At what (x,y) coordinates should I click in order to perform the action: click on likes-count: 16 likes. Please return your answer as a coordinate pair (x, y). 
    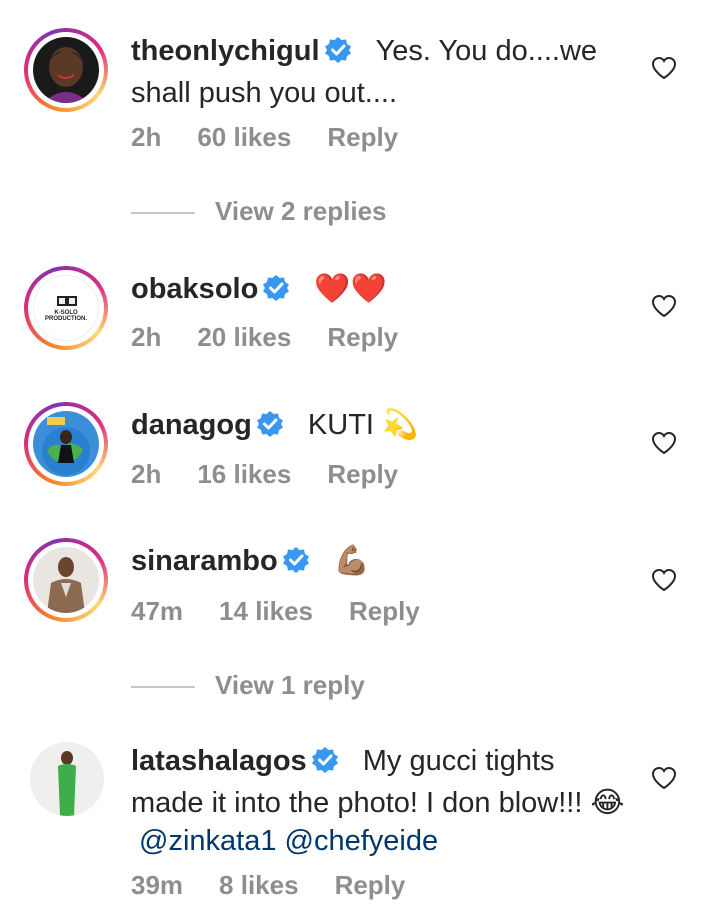
    Looking at the image, I should click on (244, 474).